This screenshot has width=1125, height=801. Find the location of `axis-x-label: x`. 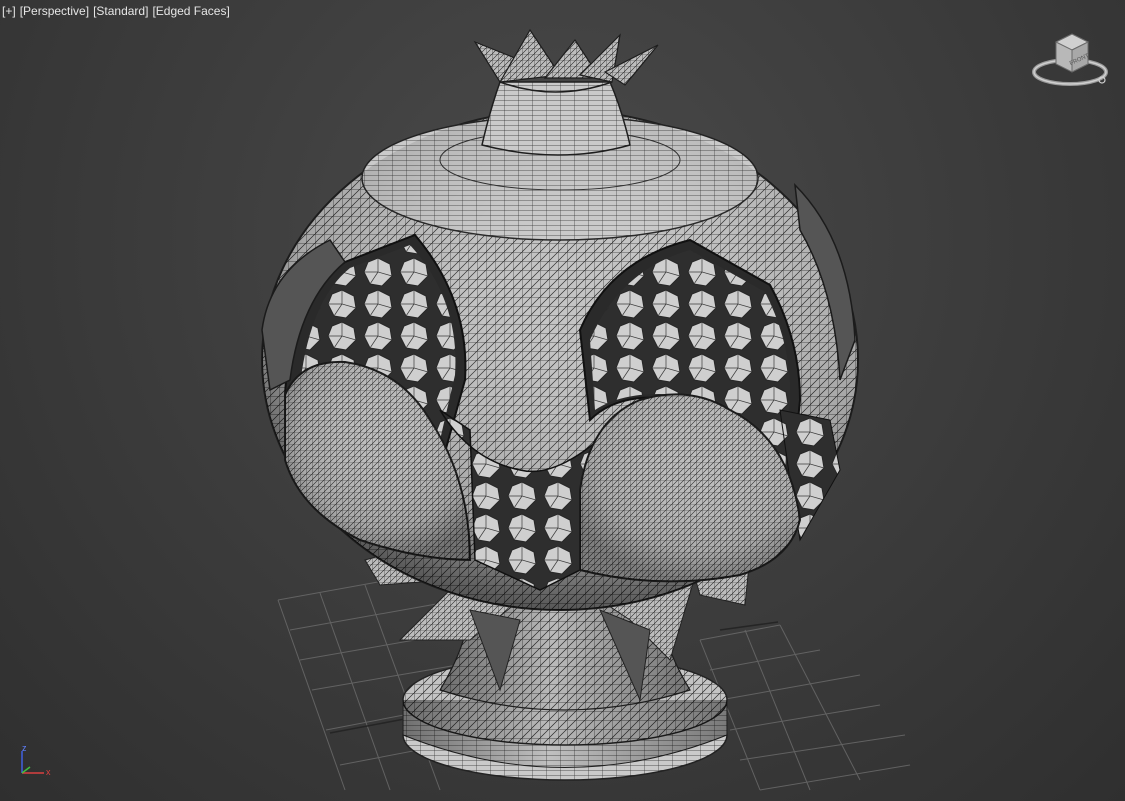

axis-x-label: x is located at coordinates (48, 772).